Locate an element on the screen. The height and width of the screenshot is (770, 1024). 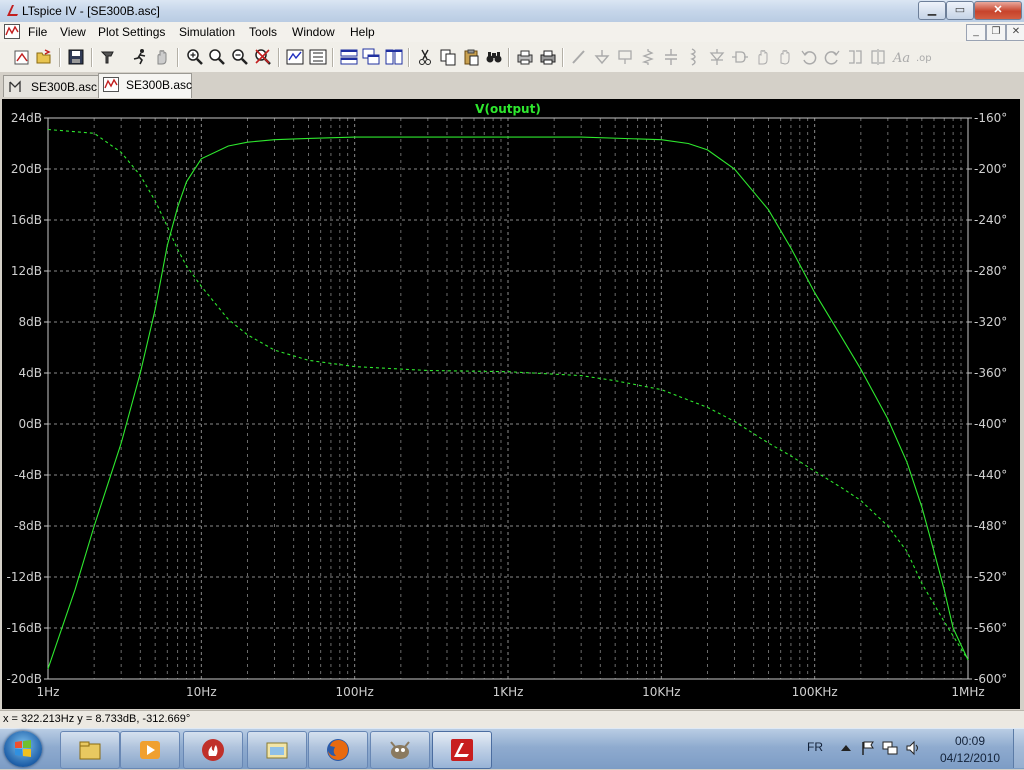
taskbar-explorer is located at coordinates (90, 750).